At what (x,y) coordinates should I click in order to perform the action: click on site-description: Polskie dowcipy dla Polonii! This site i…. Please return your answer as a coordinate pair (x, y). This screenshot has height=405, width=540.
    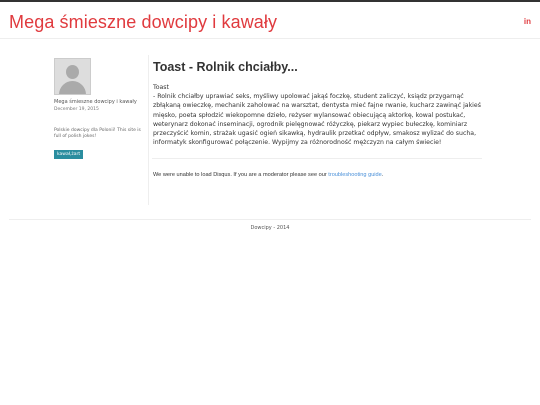
    Looking at the image, I should click on (97, 133).